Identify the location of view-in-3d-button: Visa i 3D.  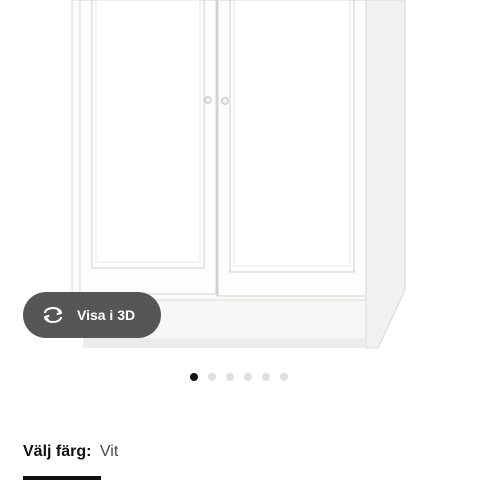
(92, 315).